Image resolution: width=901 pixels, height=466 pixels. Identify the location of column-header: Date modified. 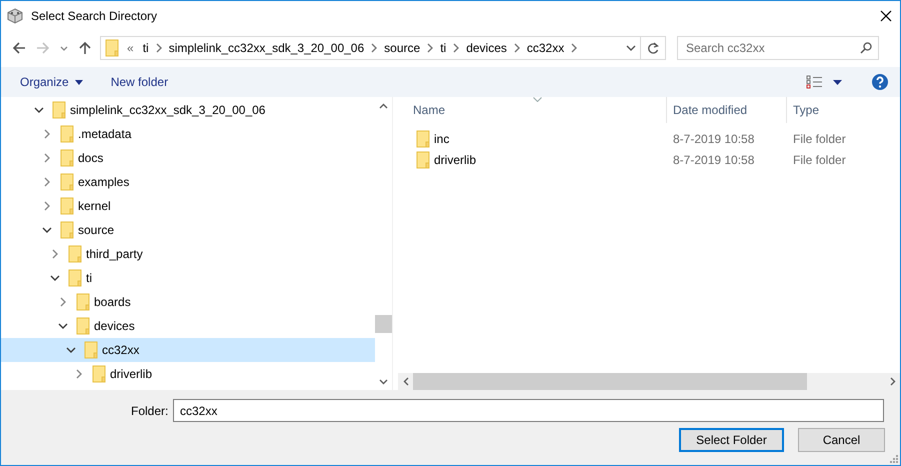
(727, 110).